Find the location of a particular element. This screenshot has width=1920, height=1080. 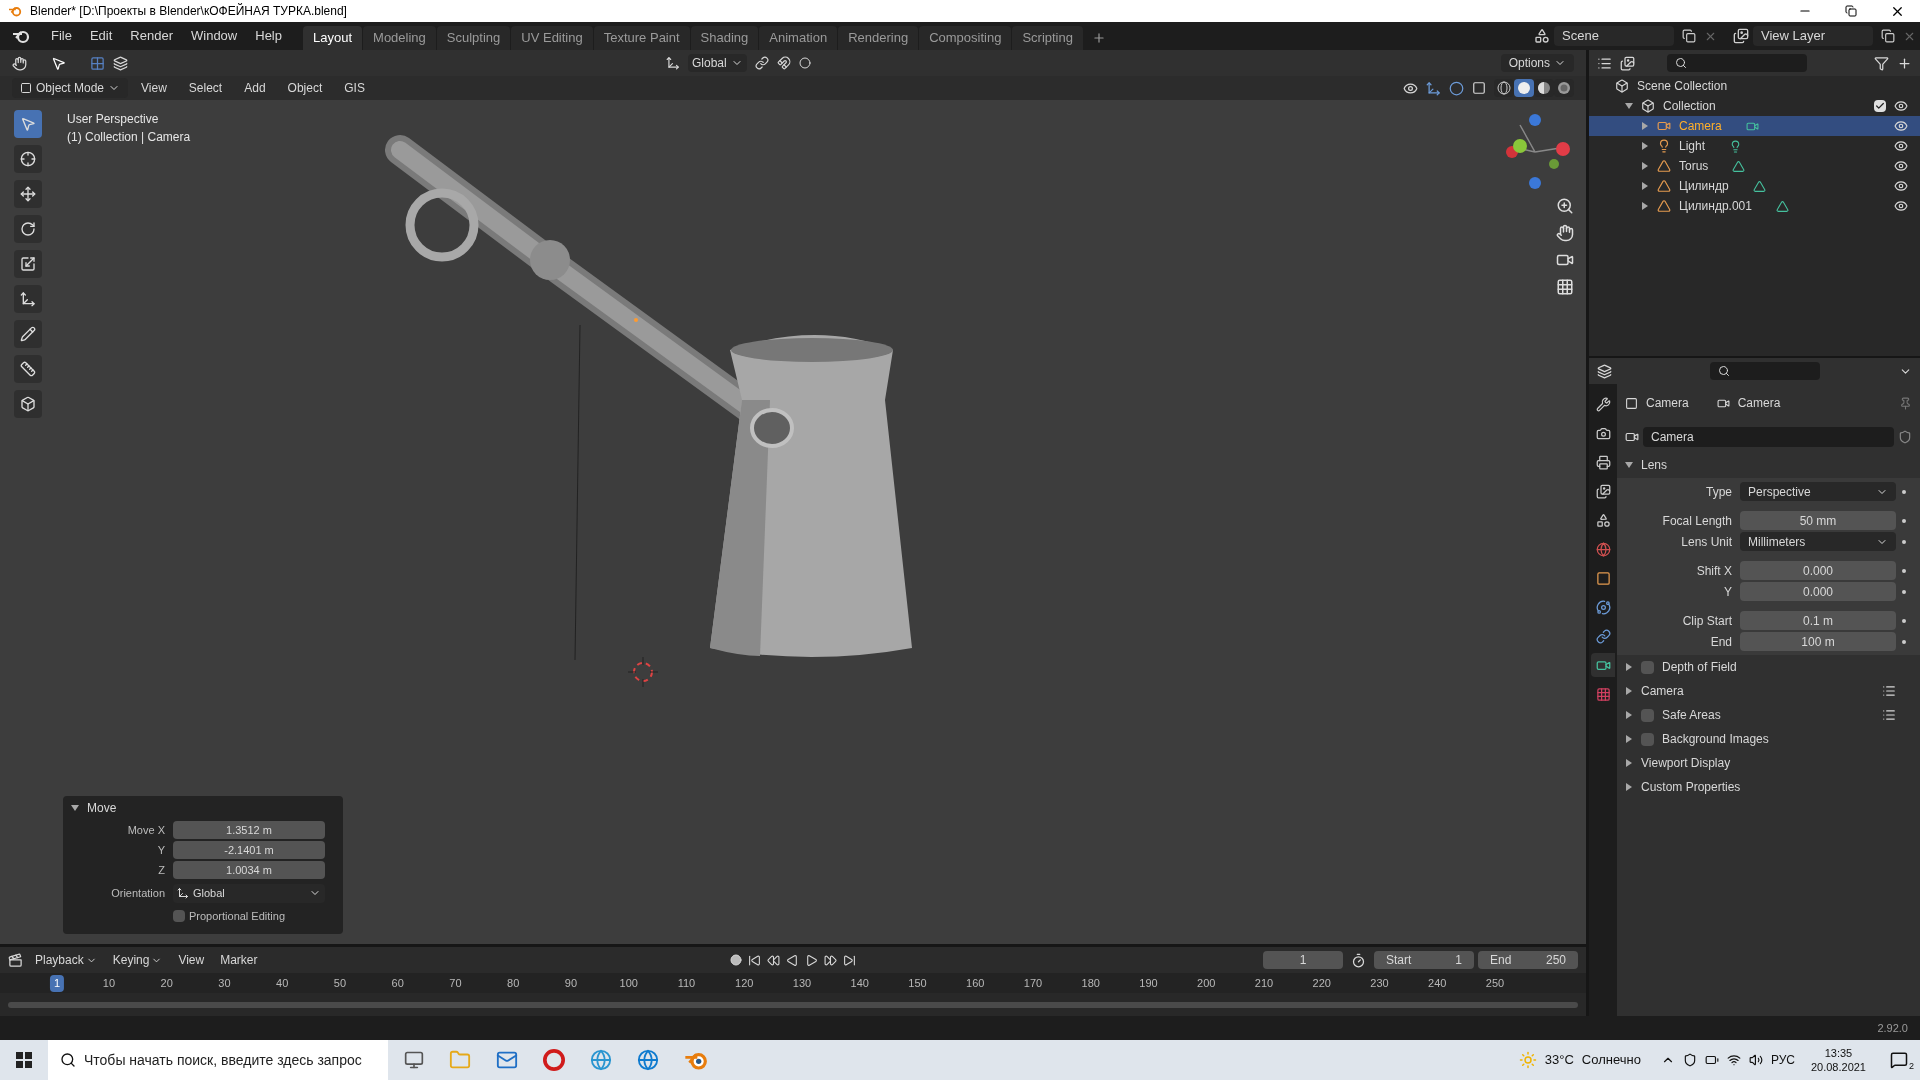

mail-icon is located at coordinates (507, 1060).